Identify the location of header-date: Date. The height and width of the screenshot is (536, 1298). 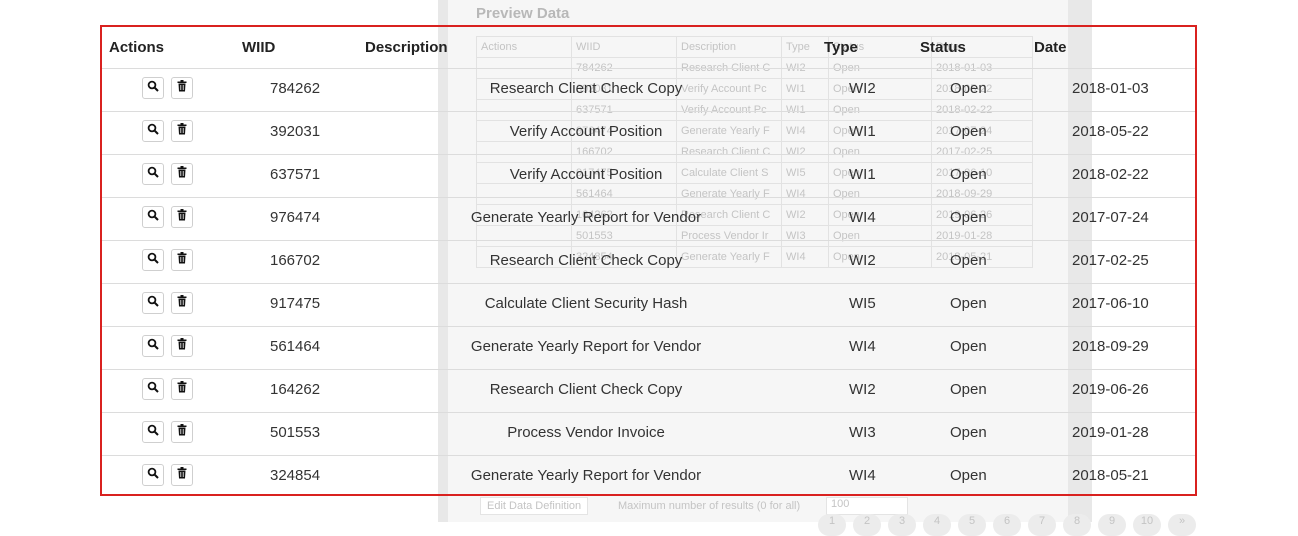
(1050, 47).